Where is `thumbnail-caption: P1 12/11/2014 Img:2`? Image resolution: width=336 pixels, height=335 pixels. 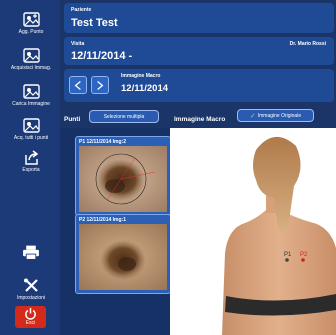 thumbnail-caption: P1 12/11/2014 Img:2 is located at coordinates (102, 142).